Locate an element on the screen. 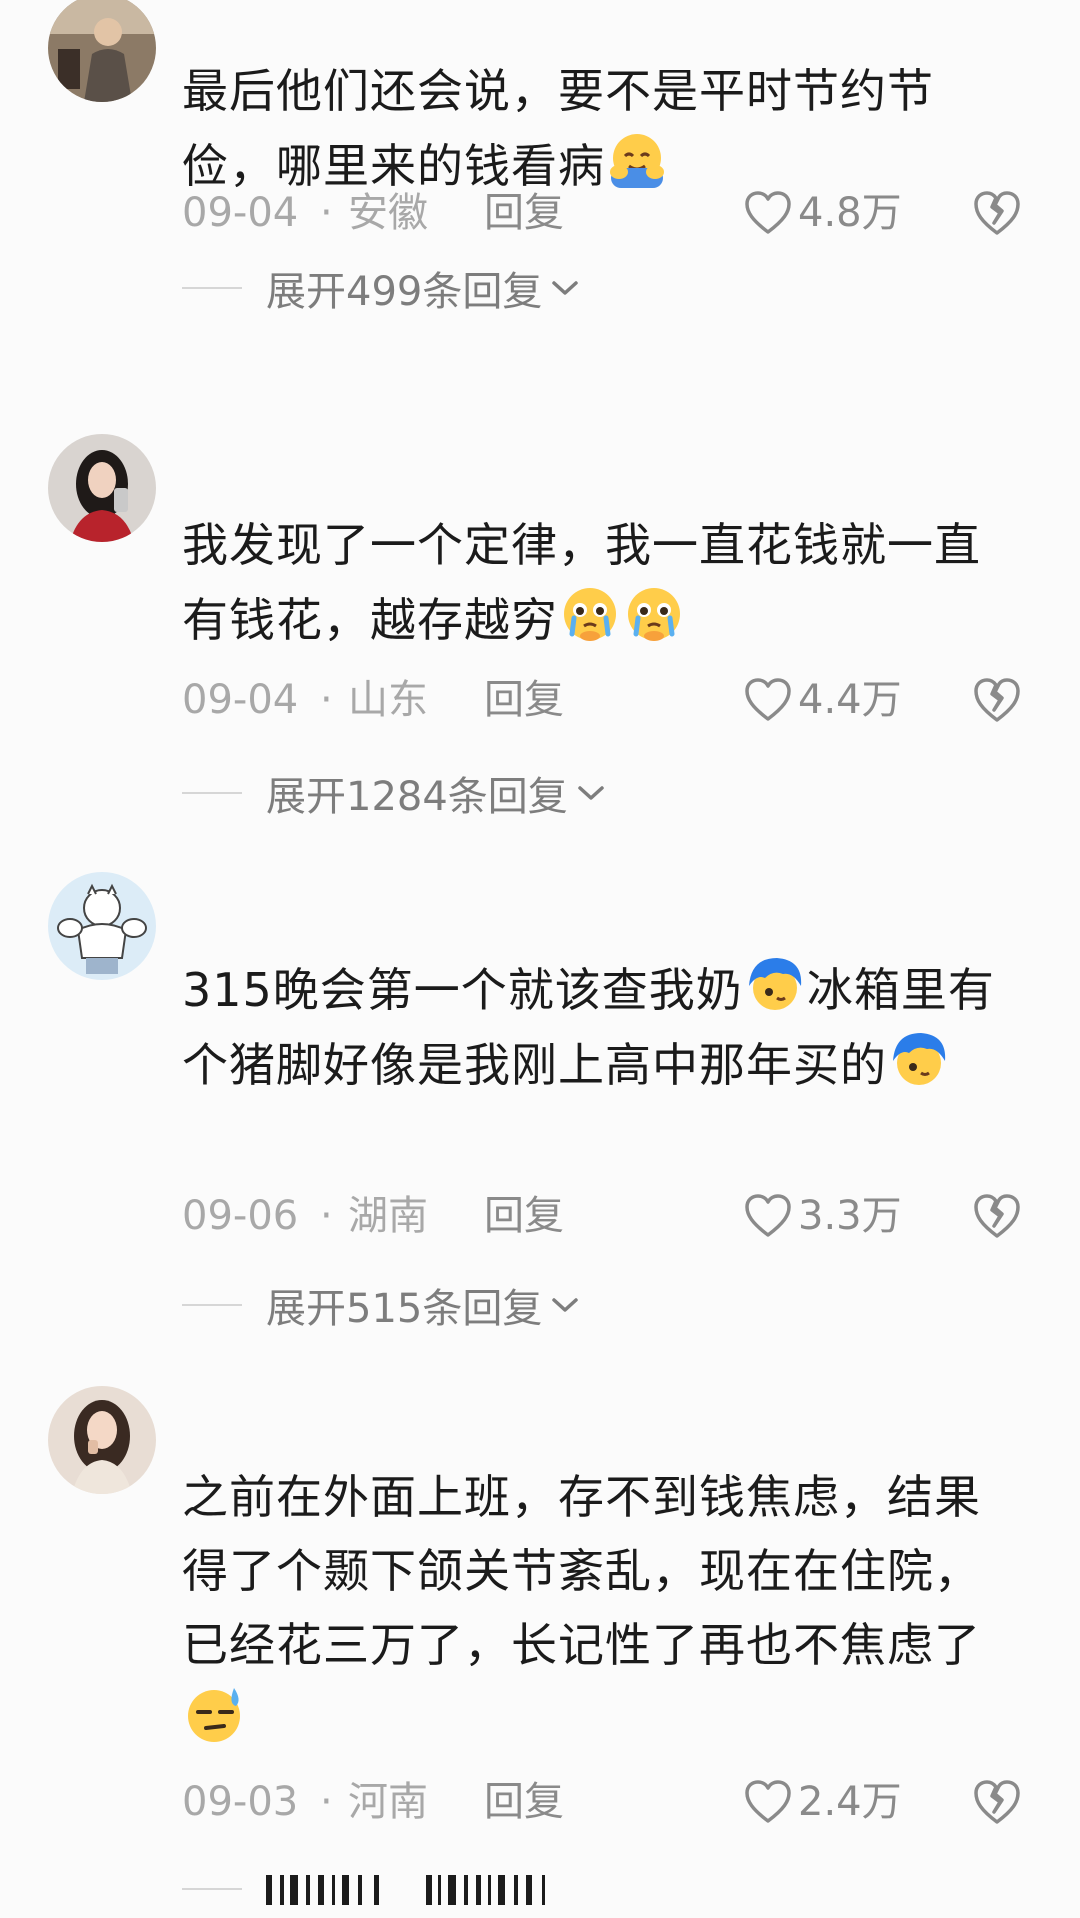 The height and width of the screenshot is (1918, 1080). comment-date: 09-06 is located at coordinates (240, 1216).